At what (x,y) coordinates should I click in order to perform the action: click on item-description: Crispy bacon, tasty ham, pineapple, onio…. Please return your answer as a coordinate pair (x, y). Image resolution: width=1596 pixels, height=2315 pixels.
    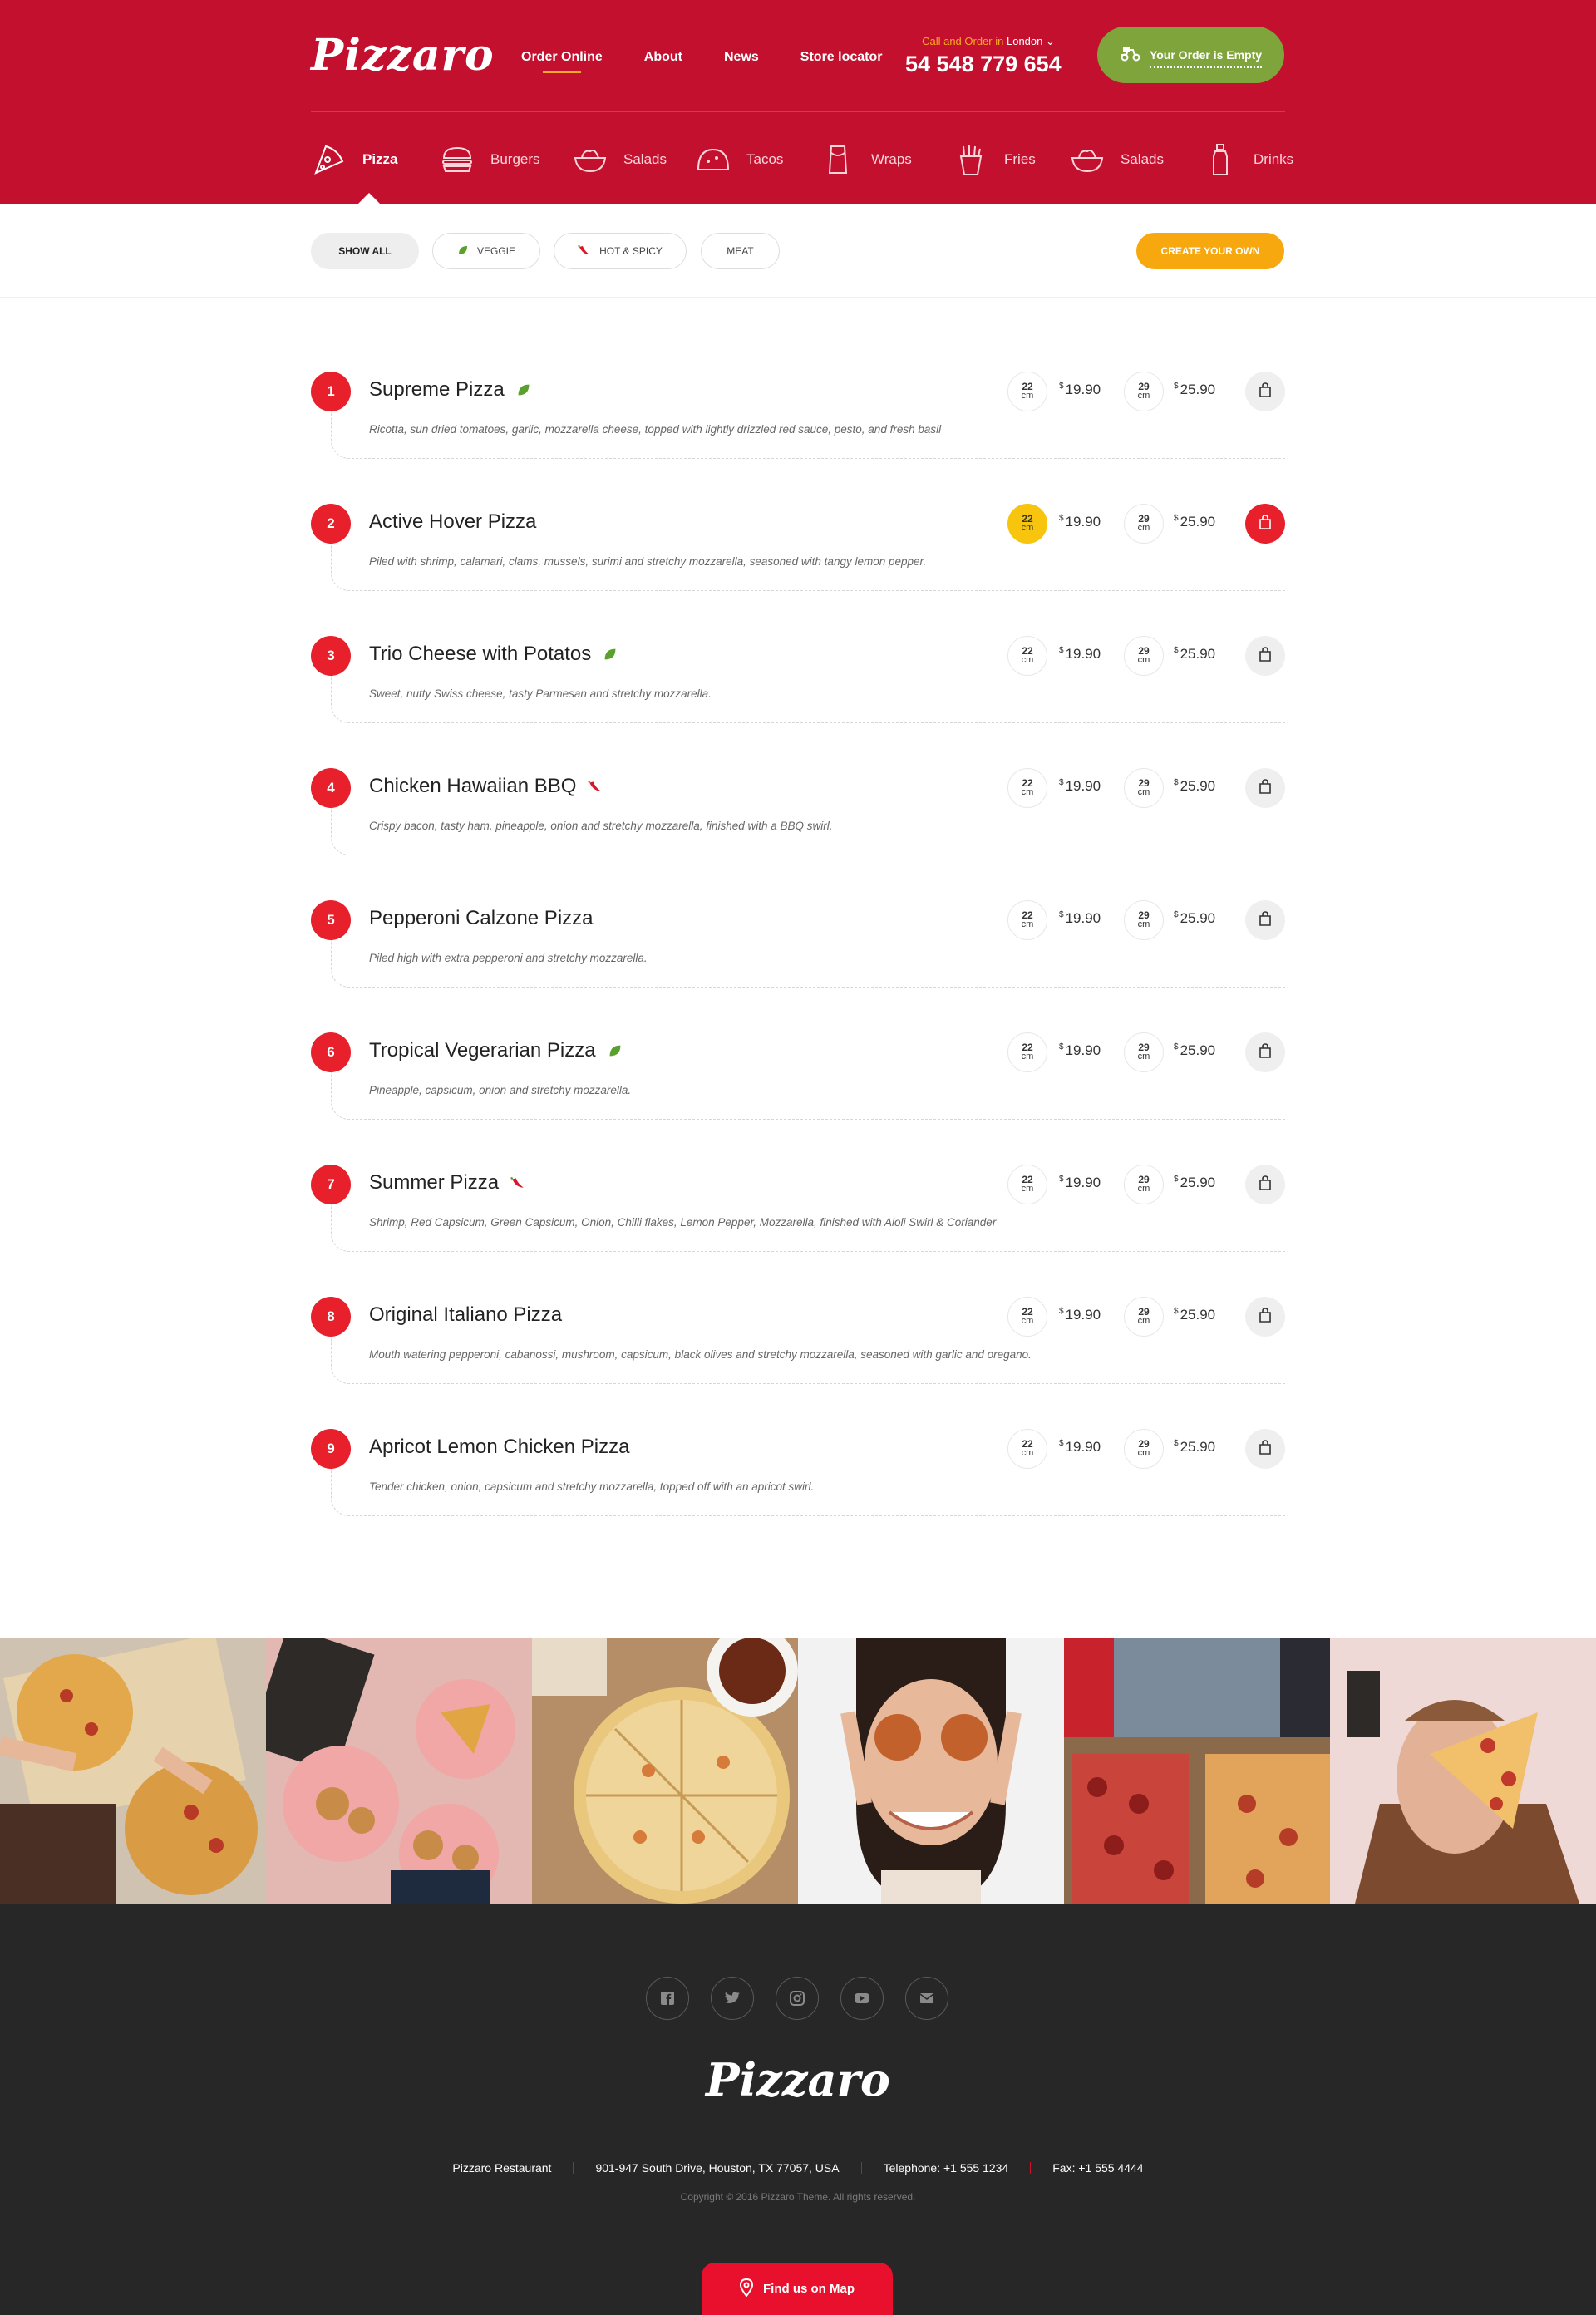
    Looking at the image, I should click on (601, 826).